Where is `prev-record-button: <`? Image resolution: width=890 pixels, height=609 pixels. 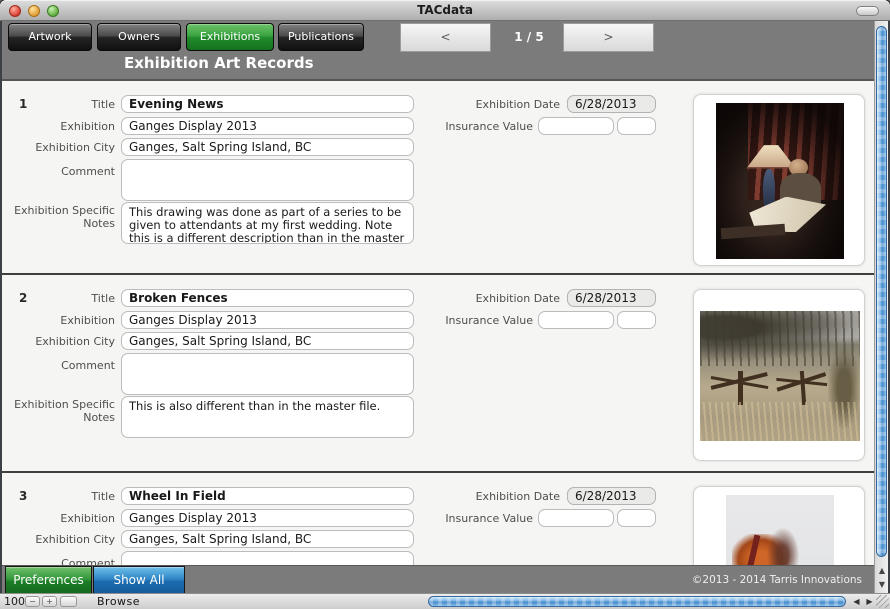
prev-record-button: < is located at coordinates (445, 37).